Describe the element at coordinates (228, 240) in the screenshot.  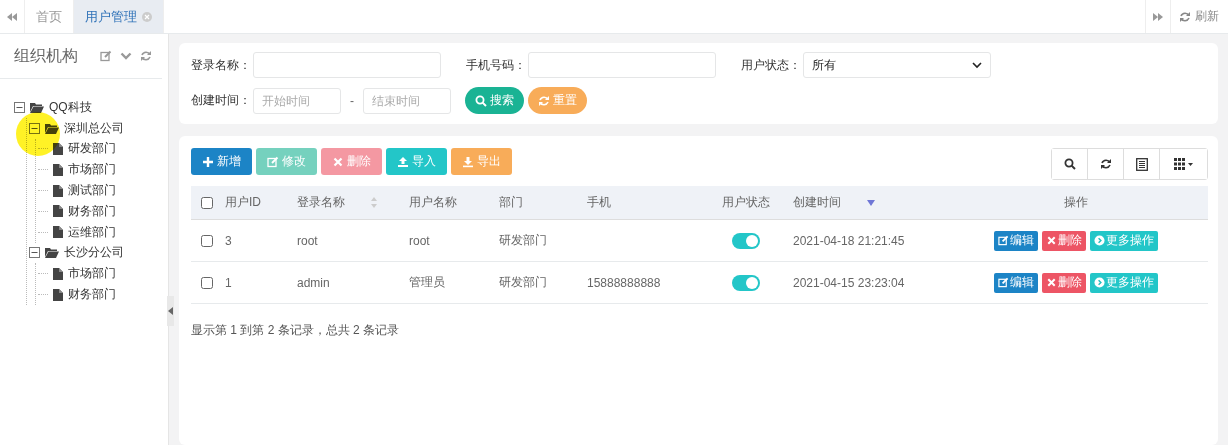
I see `table-cell: 3` at that location.